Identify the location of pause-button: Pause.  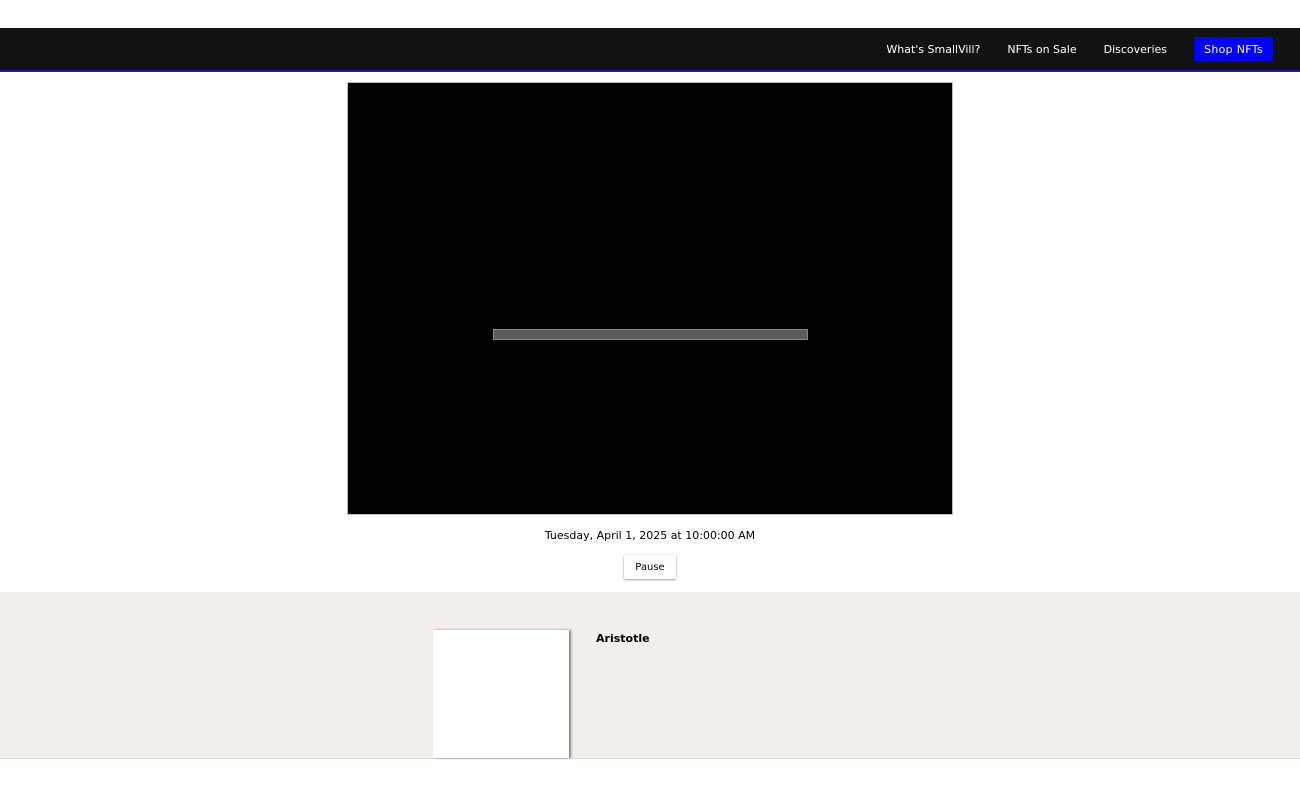
(650, 567).